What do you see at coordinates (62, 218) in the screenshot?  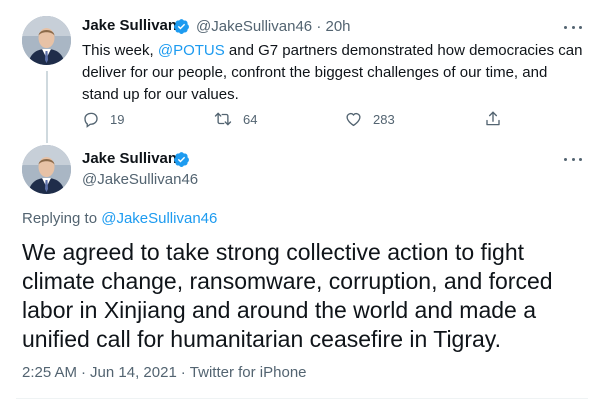 I see `replying-prefix: Replying to` at bounding box center [62, 218].